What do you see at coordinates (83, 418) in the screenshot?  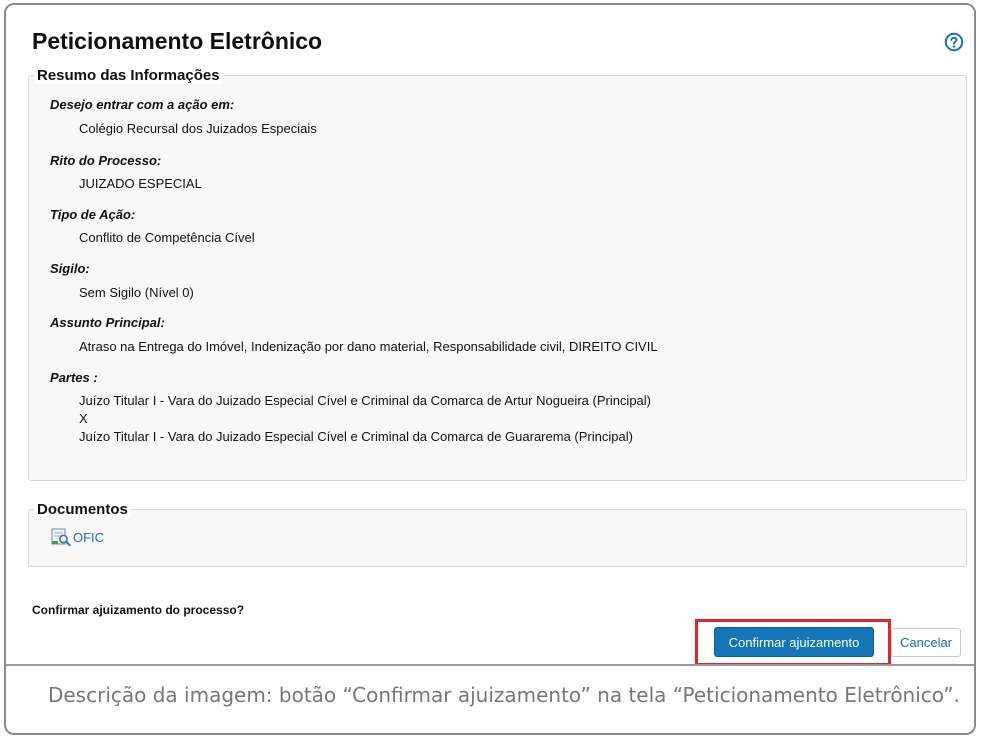 I see `field-value-party-separator: X` at bounding box center [83, 418].